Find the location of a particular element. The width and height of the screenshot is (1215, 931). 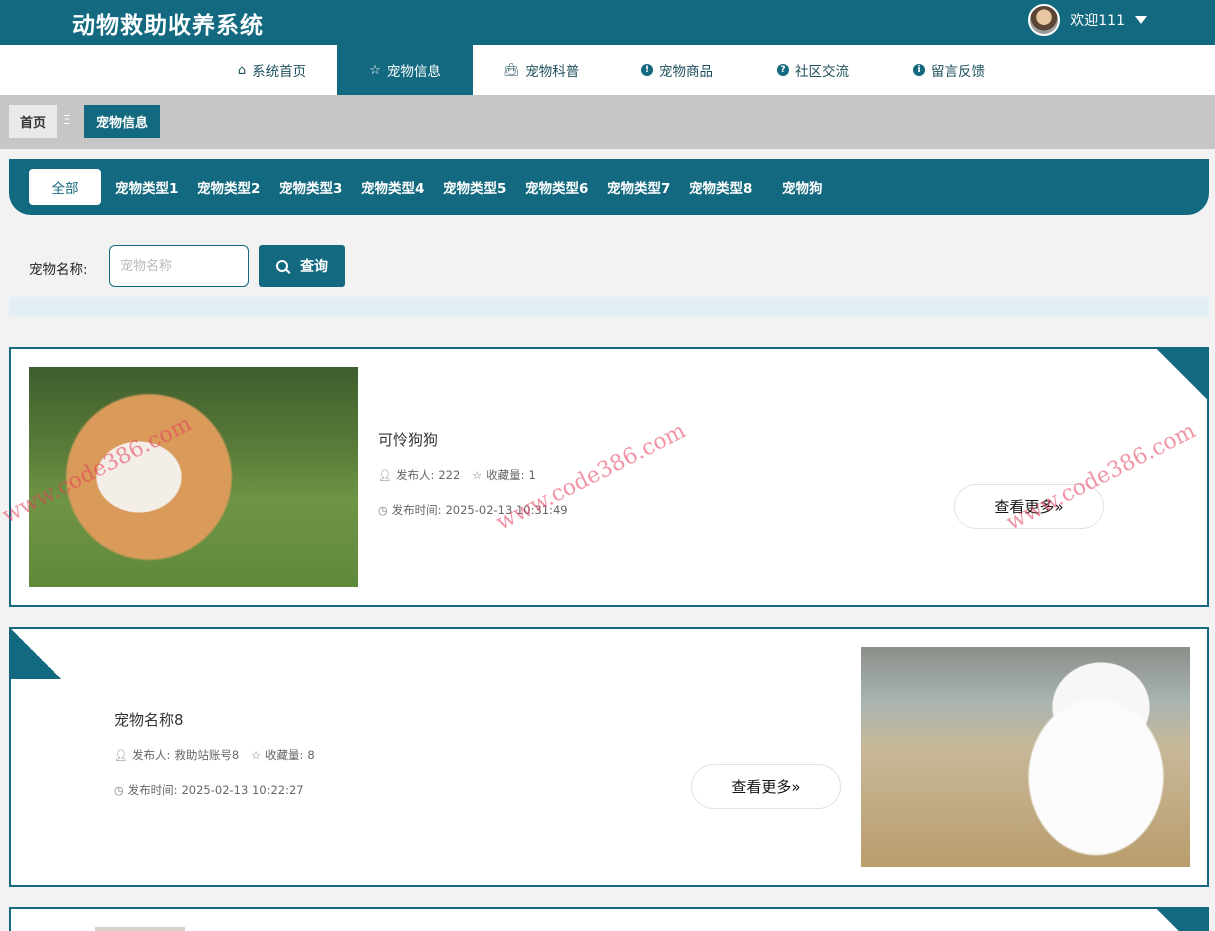

nav-item-home: ⌂ 系统首页 is located at coordinates (272, 70).